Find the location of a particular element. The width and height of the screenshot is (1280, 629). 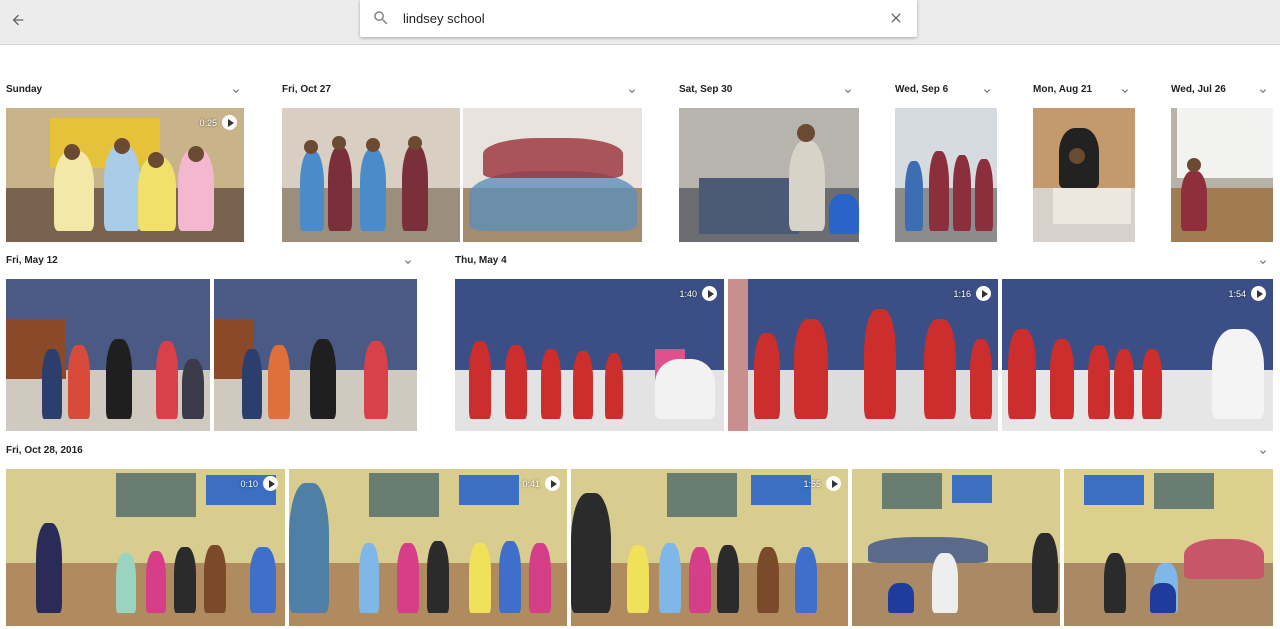

date-group-header: Fri, Oct 27 is located at coordinates (462, 92).